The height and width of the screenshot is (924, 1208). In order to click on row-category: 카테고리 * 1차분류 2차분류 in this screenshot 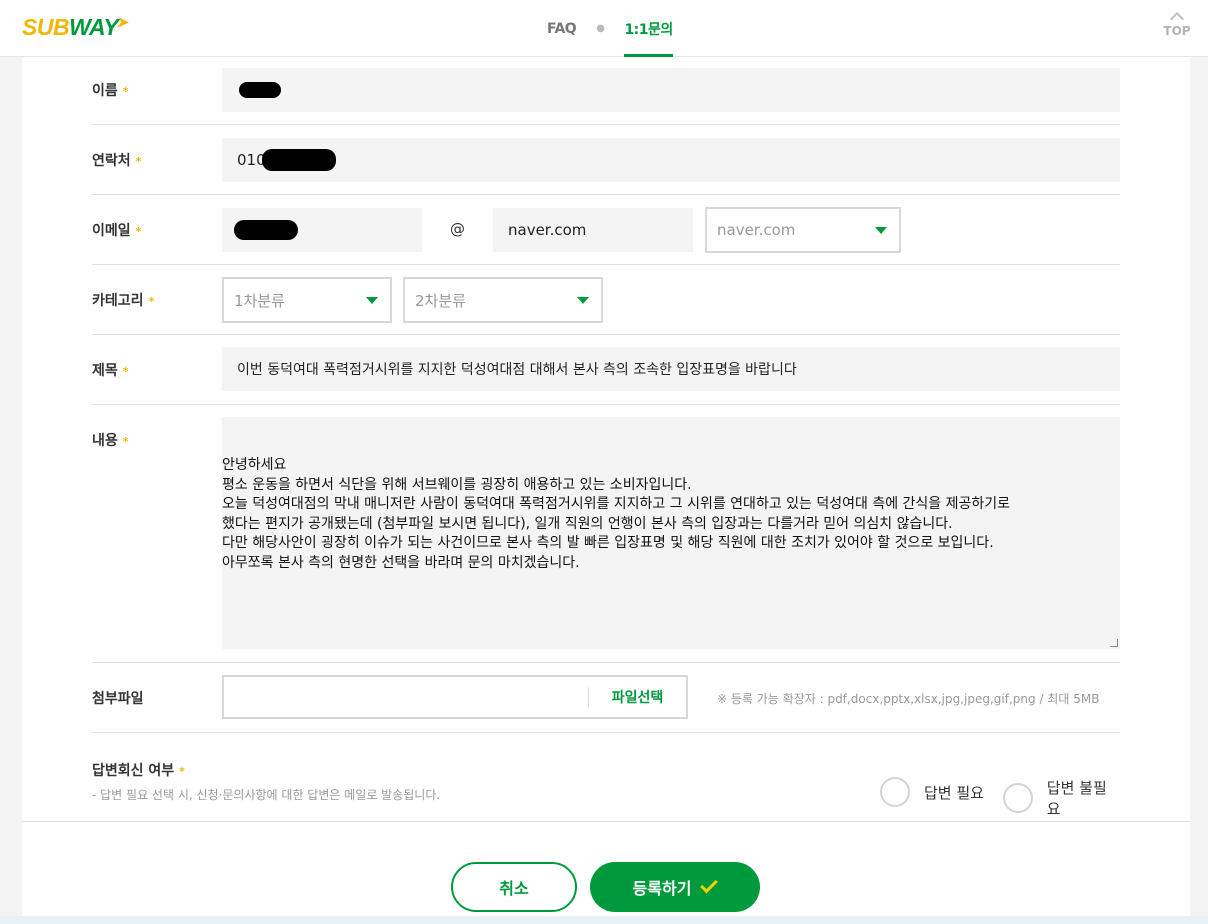, I will do `click(606, 300)`.